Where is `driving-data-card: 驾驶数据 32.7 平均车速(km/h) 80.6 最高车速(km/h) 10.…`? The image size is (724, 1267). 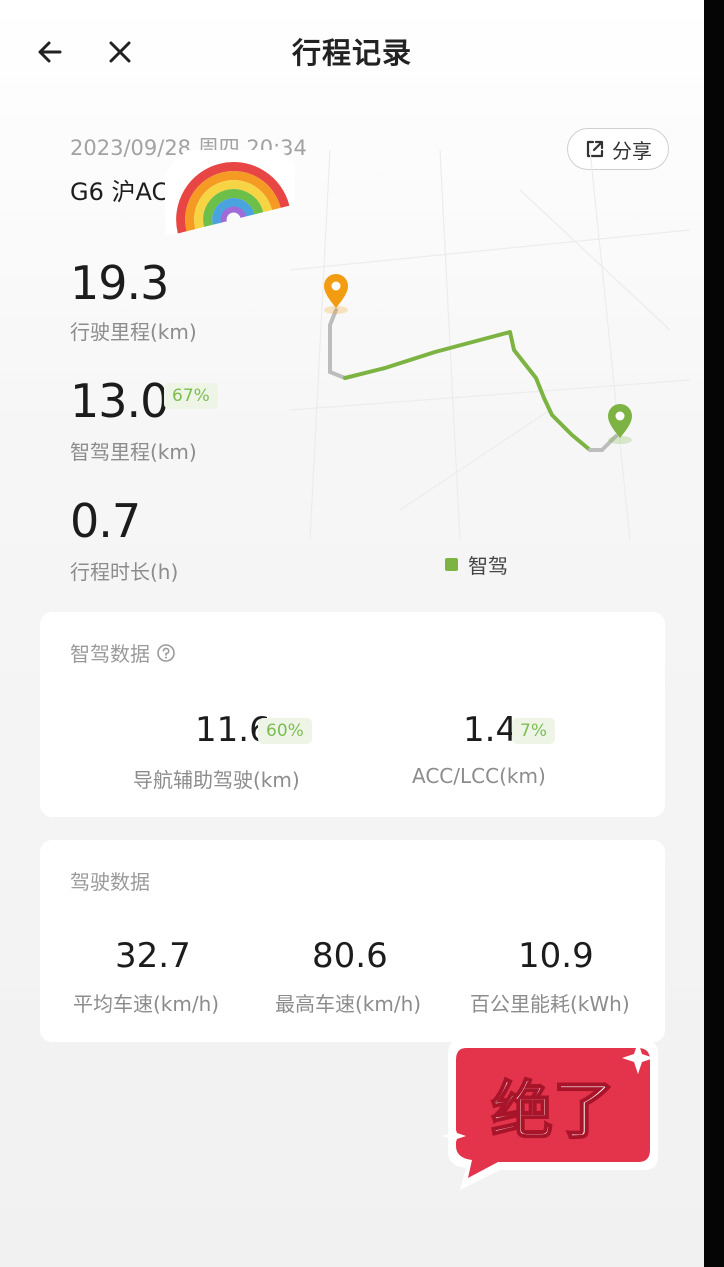
driving-data-card: 驾驶数据 32.7 平均车速(km/h) 80.6 最高车速(km/h) 10.… is located at coordinates (352, 941).